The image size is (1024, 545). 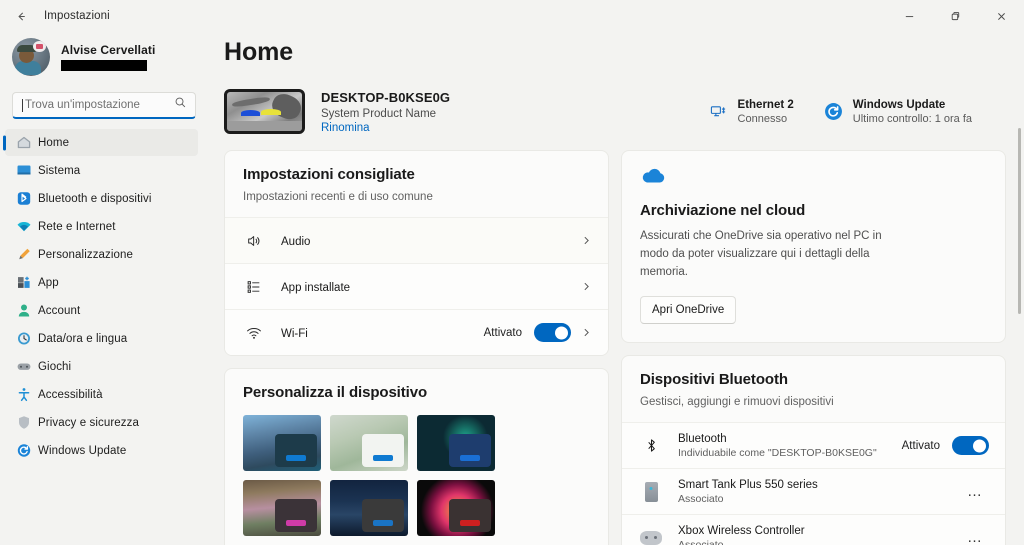 I want to click on wifi-toggle, so click(x=552, y=332).